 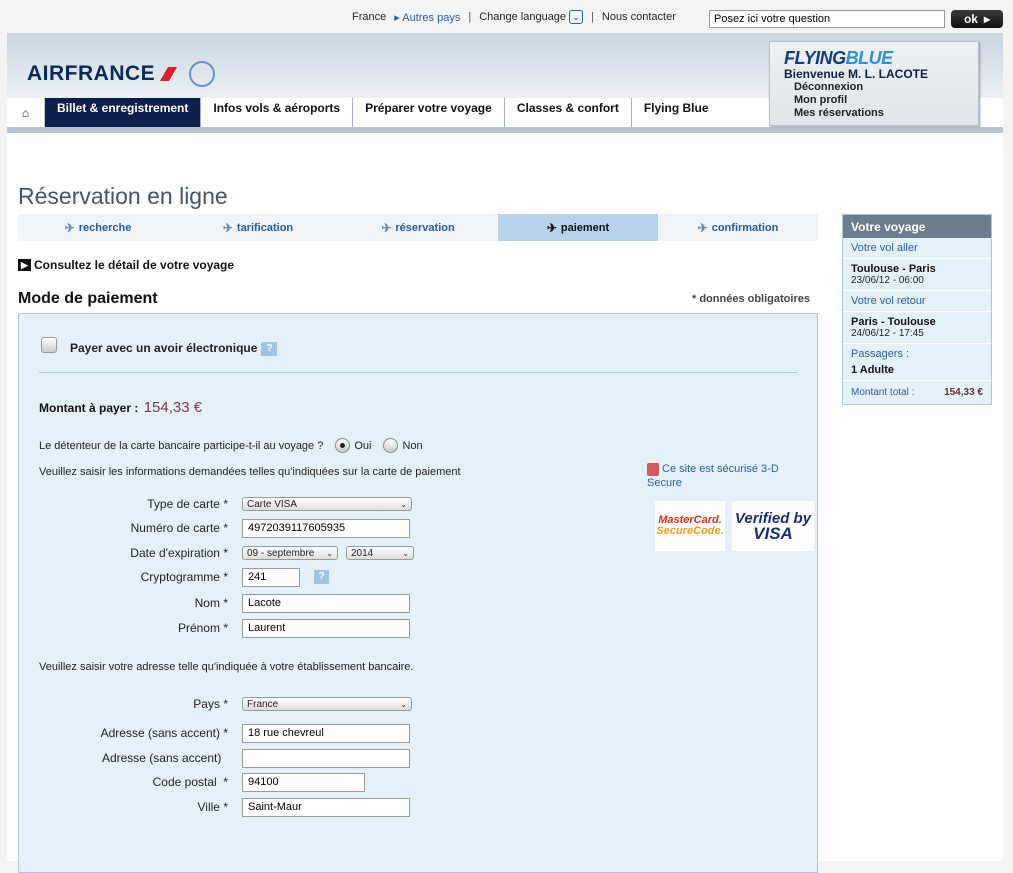 What do you see at coordinates (265, 227) in the screenshot?
I see `step-label: tarification` at bounding box center [265, 227].